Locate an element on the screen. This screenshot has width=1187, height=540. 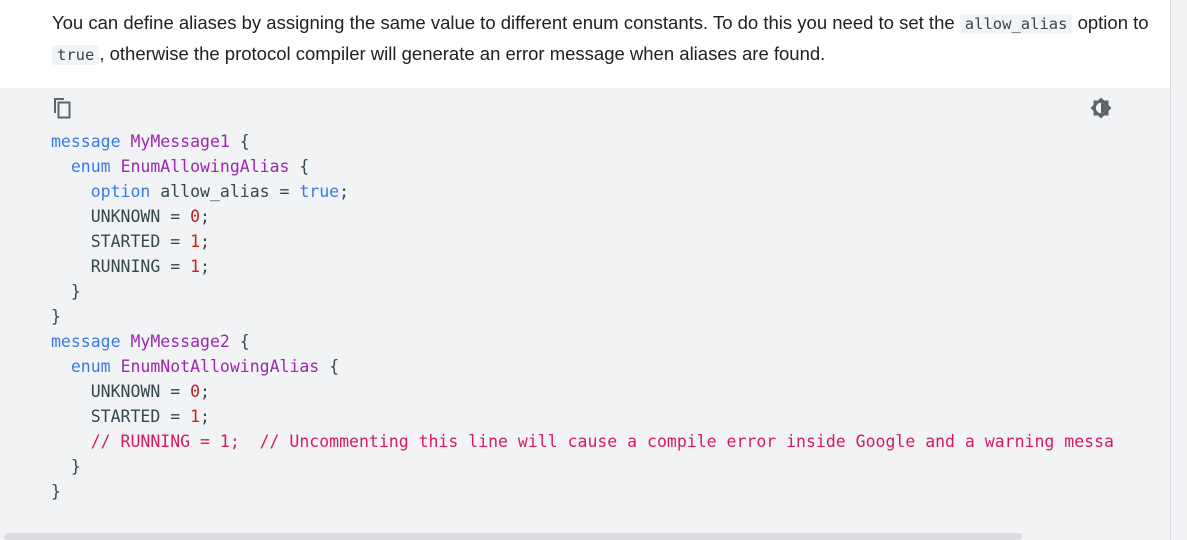
code-line-11: UNKNOWN = 0; is located at coordinates (130, 391).